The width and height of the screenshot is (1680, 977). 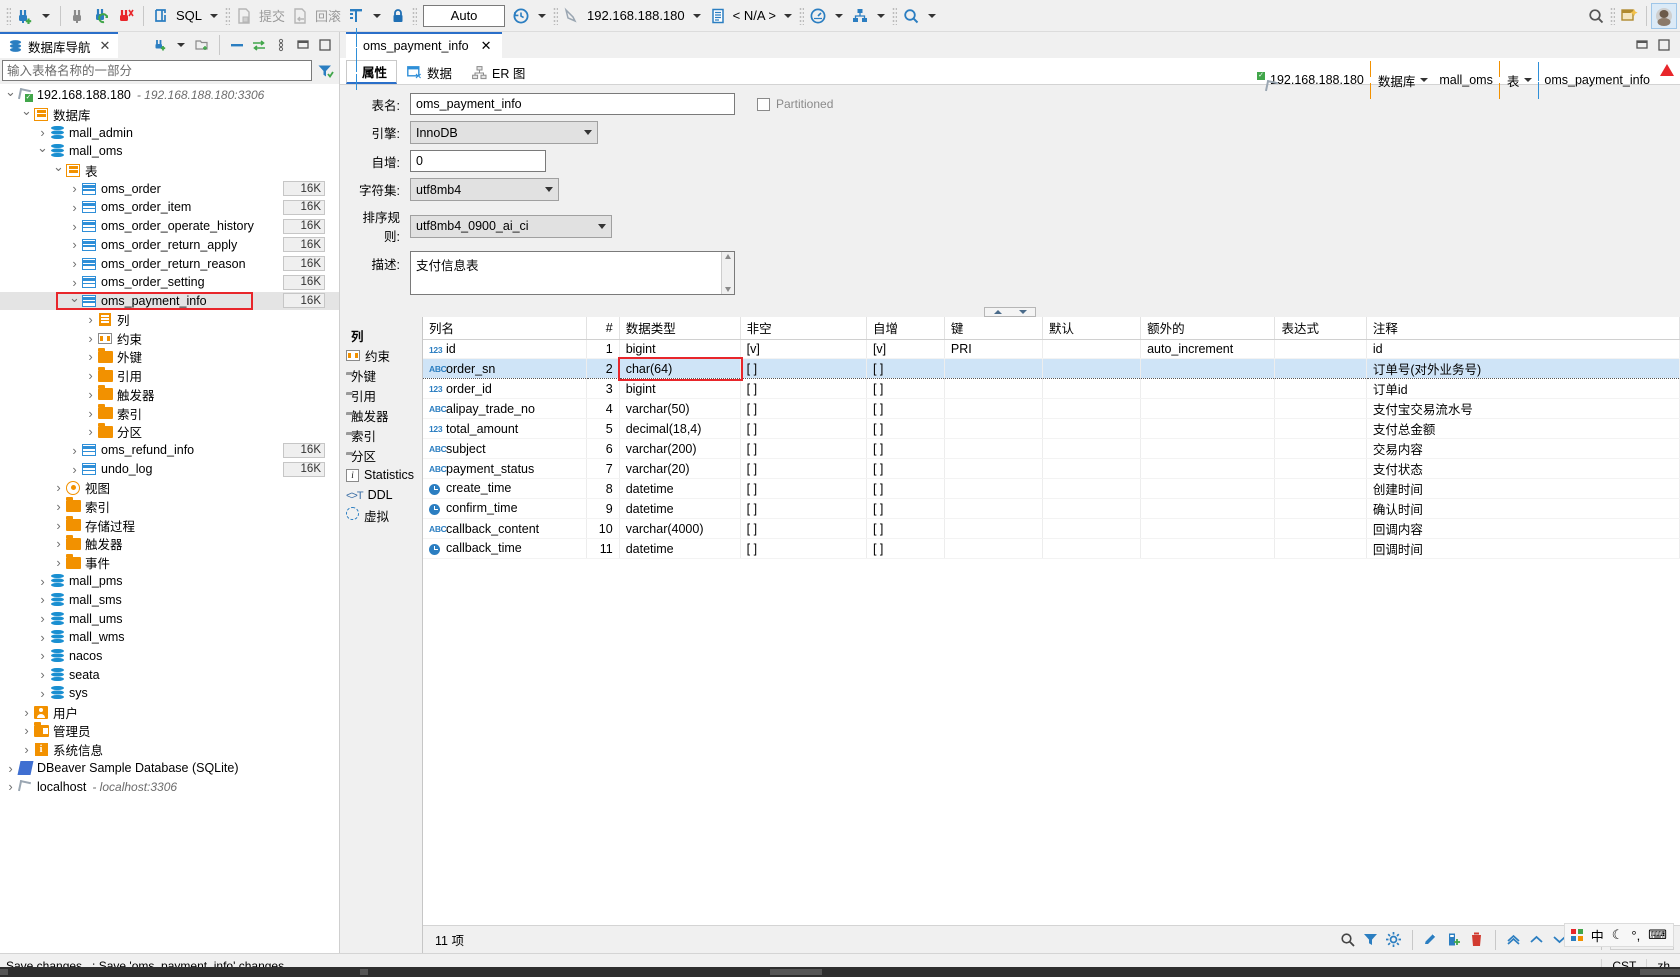 What do you see at coordinates (911, 16) in the screenshot?
I see `search-icon` at bounding box center [911, 16].